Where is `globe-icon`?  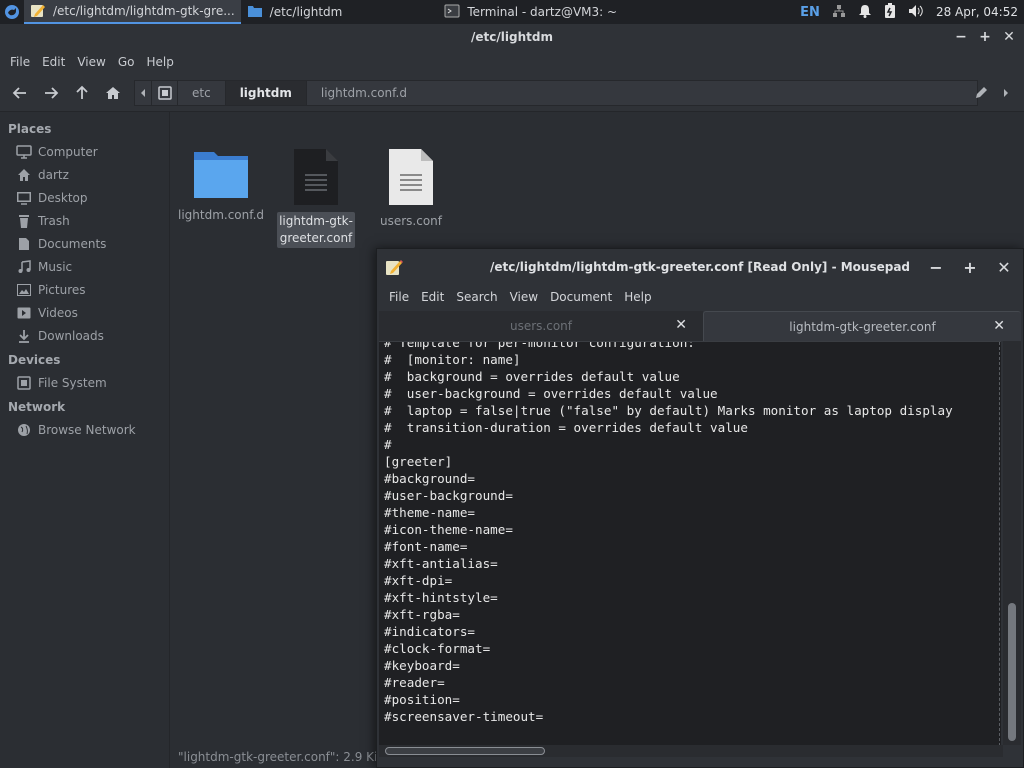
globe-icon is located at coordinates (24, 430).